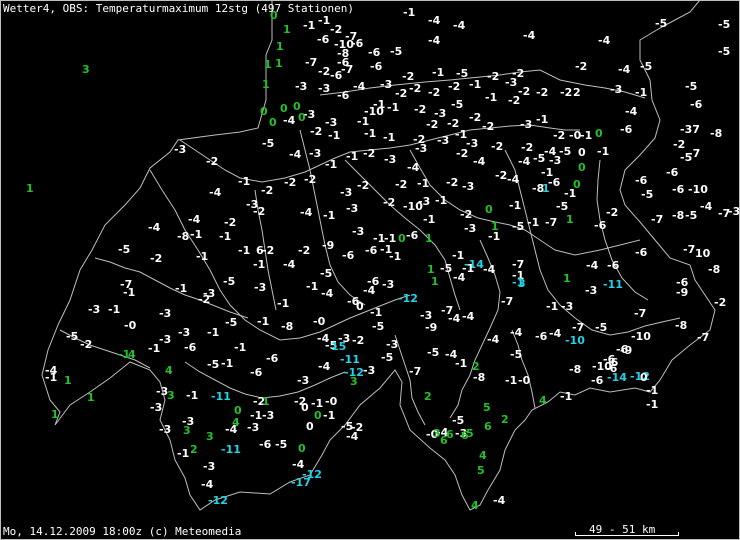  I want to click on scale-bar, so click(627, 534).